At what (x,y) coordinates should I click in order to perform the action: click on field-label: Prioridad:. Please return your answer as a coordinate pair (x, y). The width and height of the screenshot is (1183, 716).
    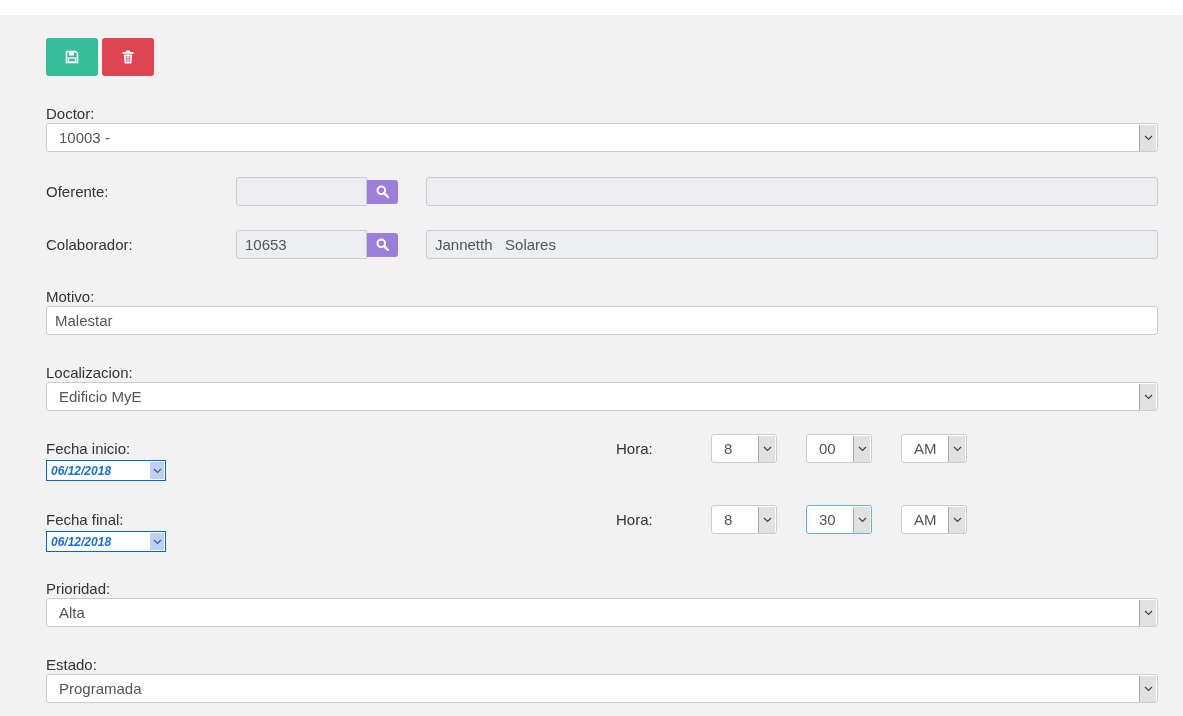
    Looking at the image, I should click on (78, 588).